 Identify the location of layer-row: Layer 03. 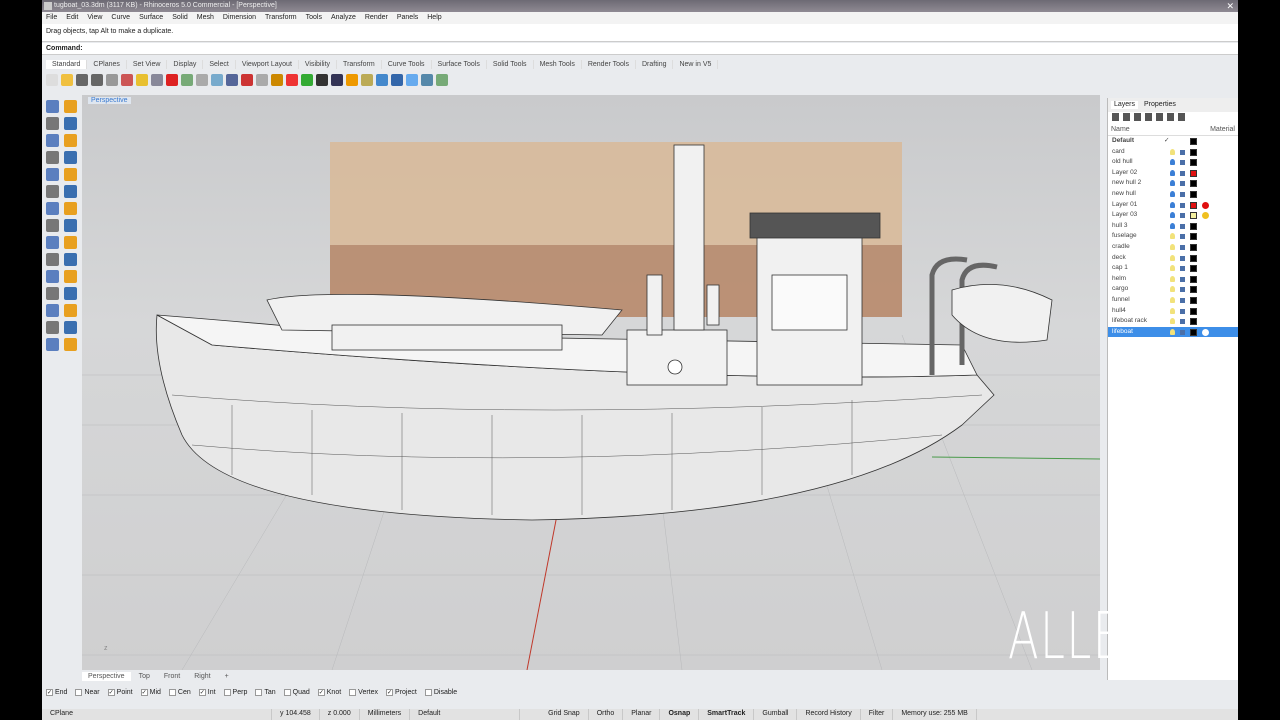
(1173, 215).